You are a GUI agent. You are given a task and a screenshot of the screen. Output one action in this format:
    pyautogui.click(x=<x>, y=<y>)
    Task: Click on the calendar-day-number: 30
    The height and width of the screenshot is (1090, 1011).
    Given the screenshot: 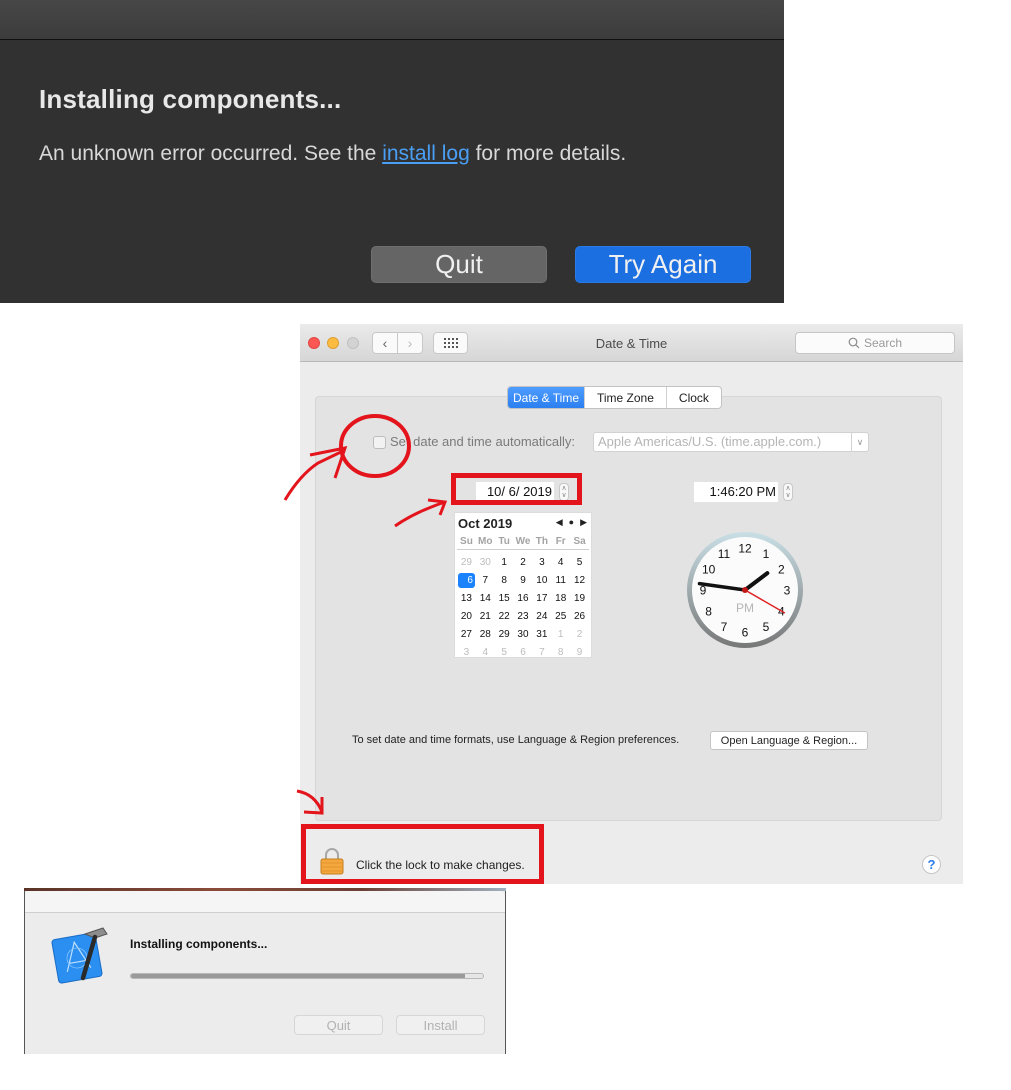 What is the action you would take?
    pyautogui.click(x=485, y=562)
    